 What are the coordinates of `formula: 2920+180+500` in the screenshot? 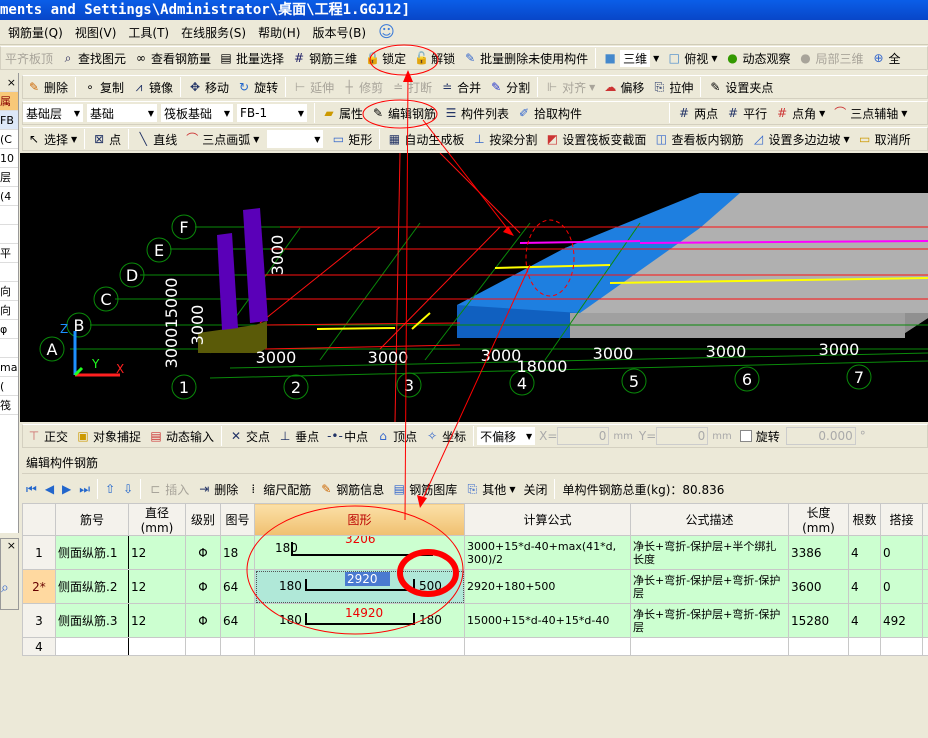 It's located at (547, 586).